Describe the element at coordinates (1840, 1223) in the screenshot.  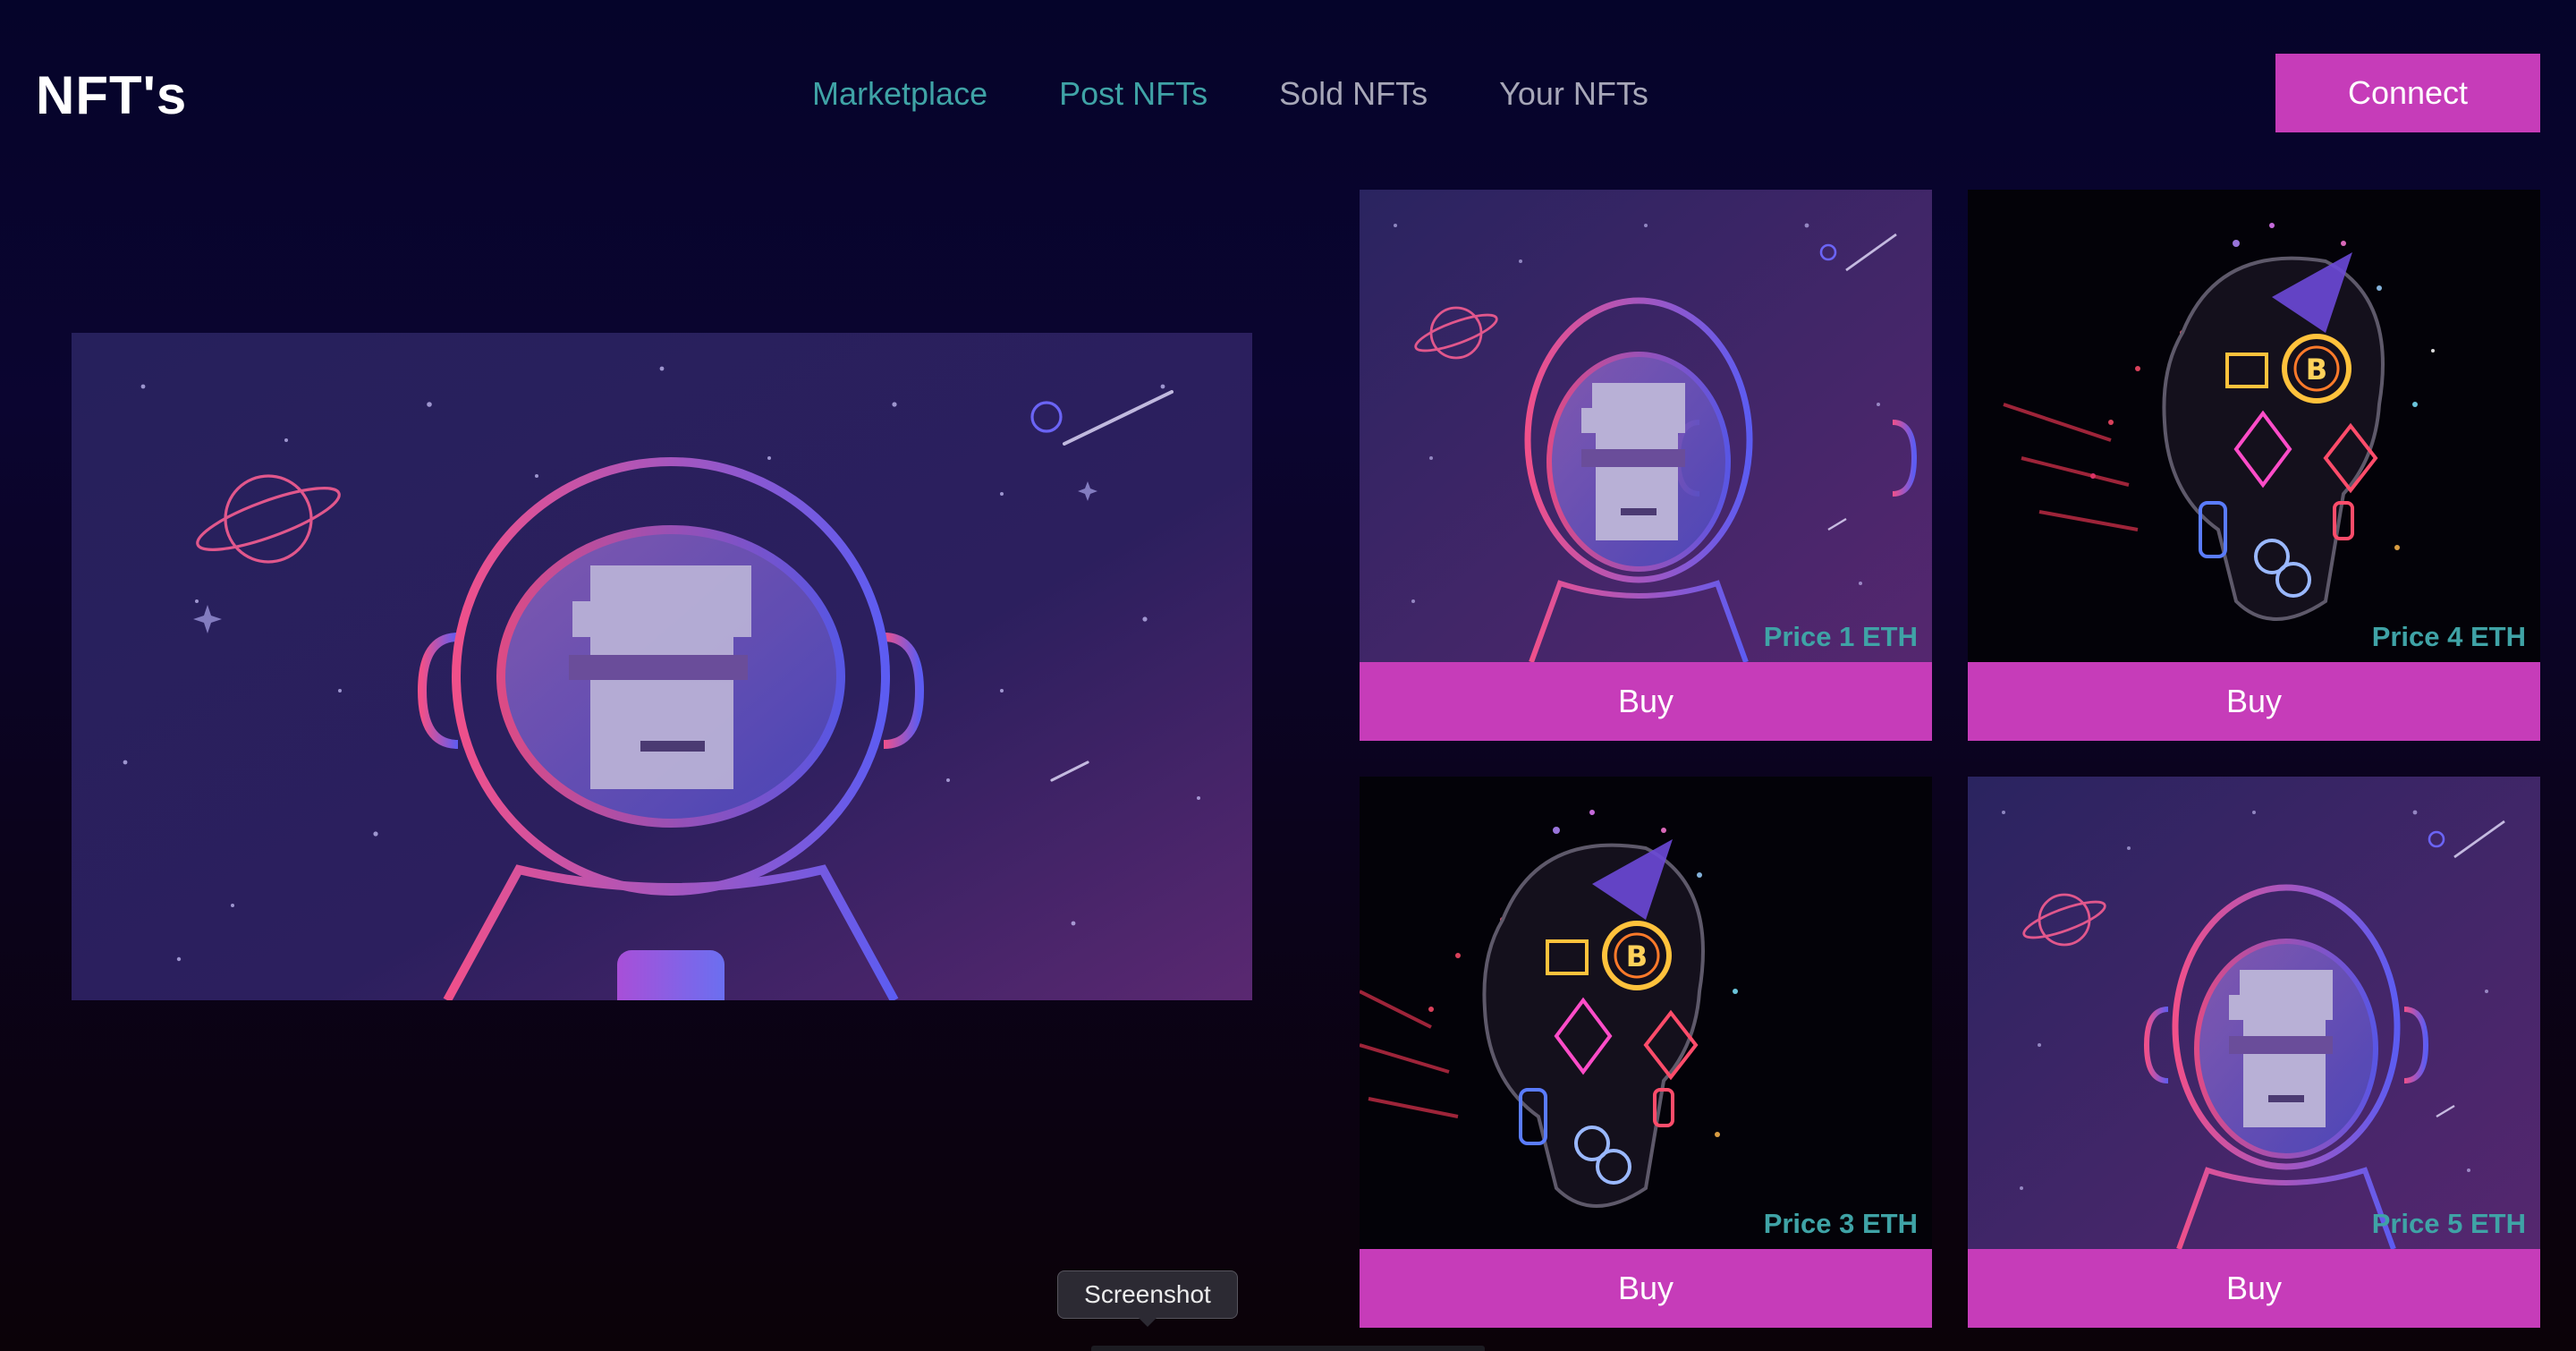
I see `price-label: Price 3 ETH` at that location.